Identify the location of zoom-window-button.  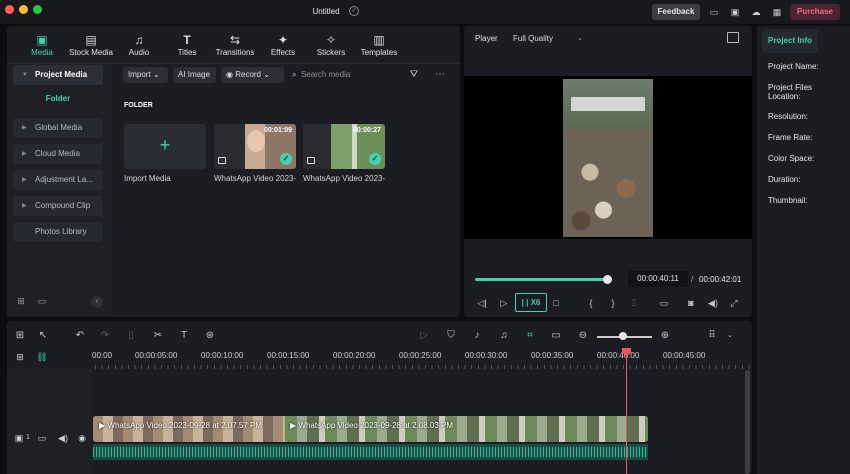
(37, 9).